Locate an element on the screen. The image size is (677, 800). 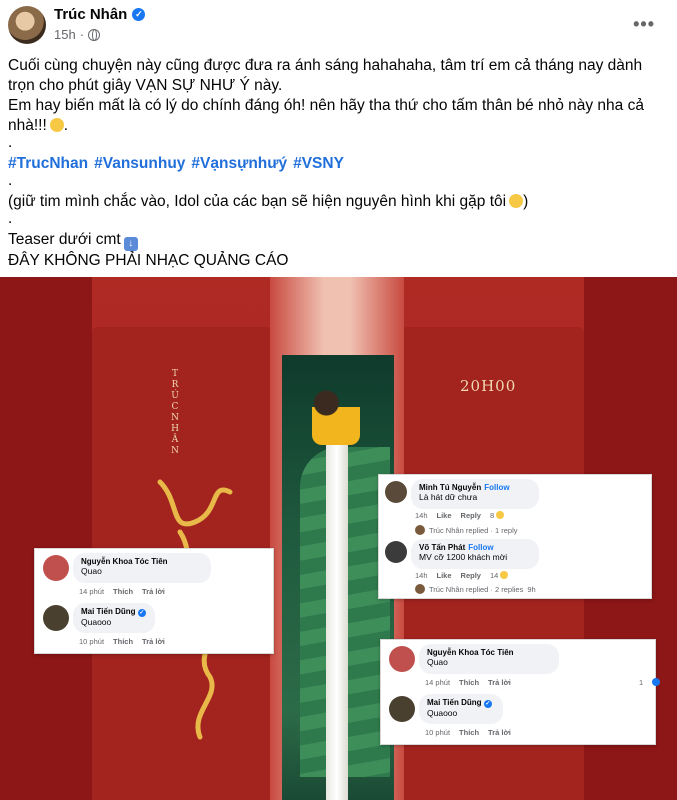
like-reaction-icon is located at coordinates (656, 682).